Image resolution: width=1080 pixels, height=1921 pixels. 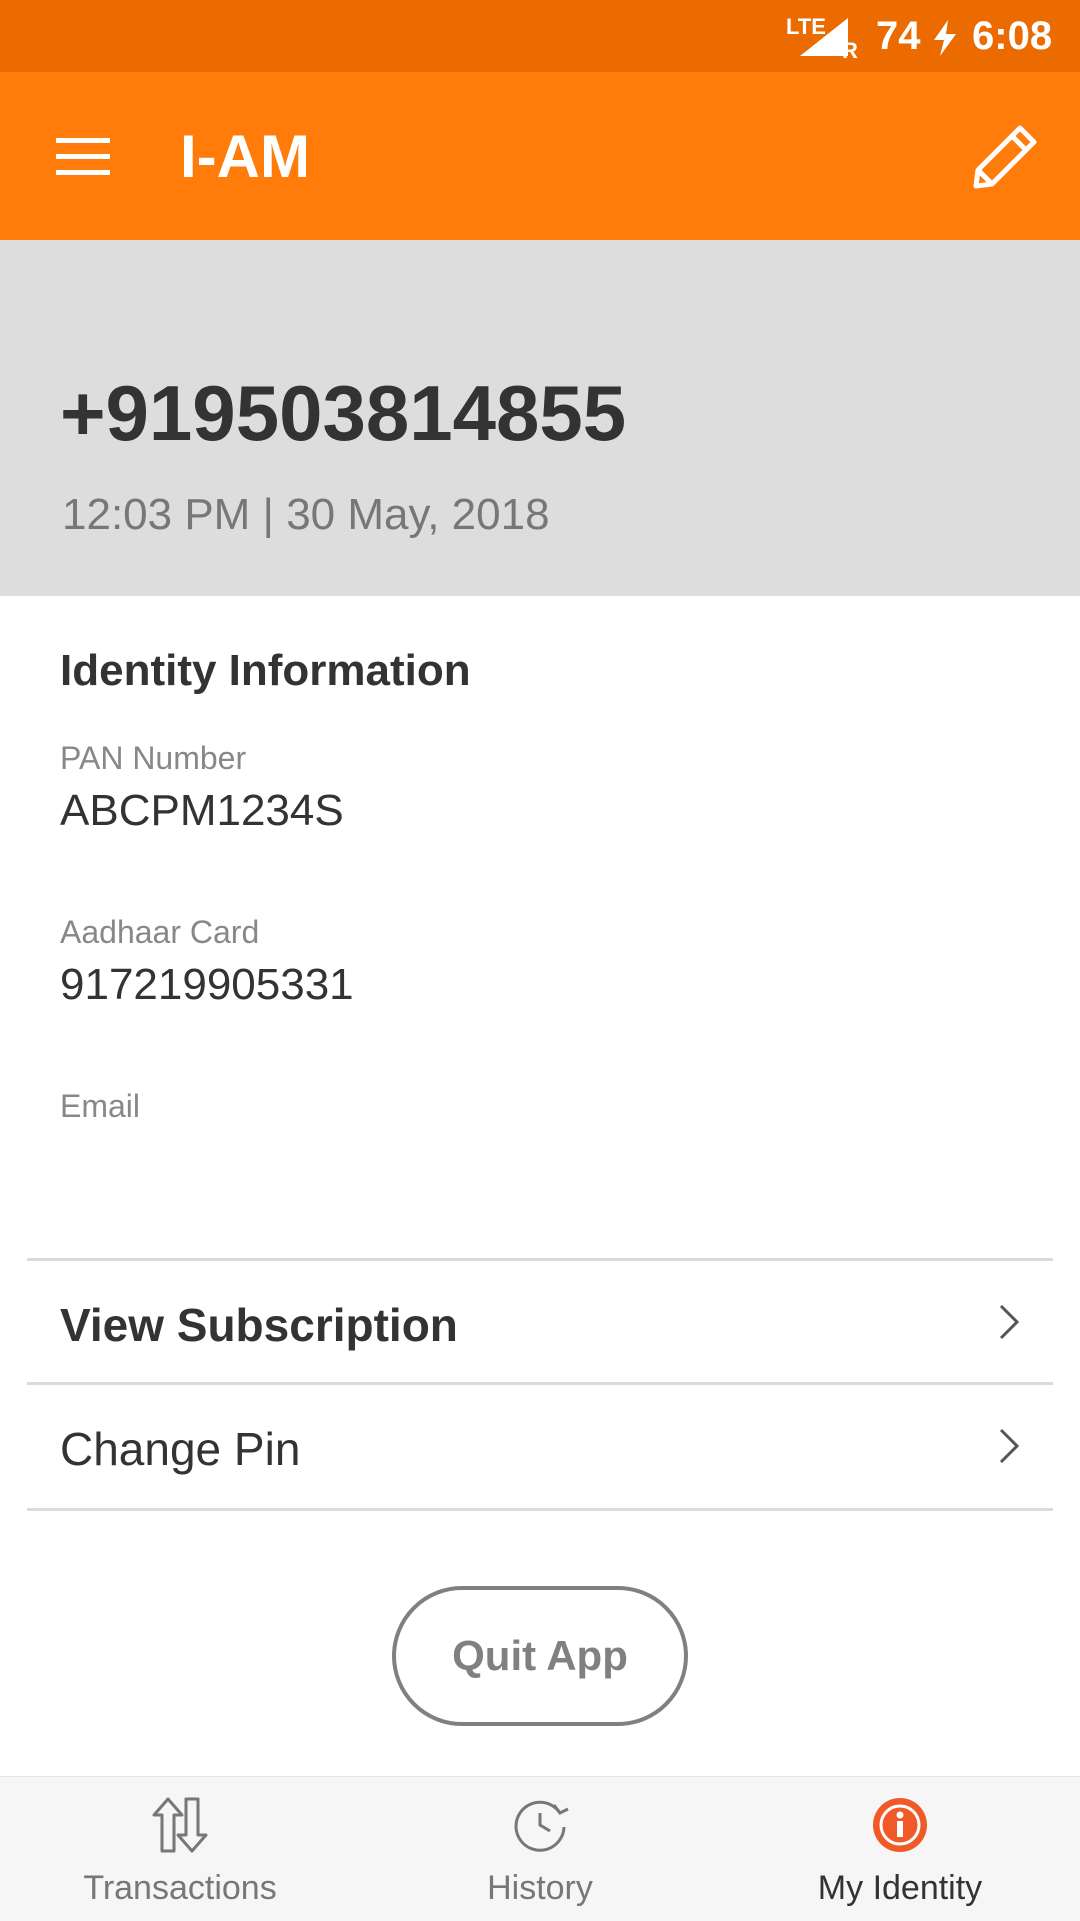 I want to click on nav-my-identity-label: My Identity, so click(x=900, y=1888).